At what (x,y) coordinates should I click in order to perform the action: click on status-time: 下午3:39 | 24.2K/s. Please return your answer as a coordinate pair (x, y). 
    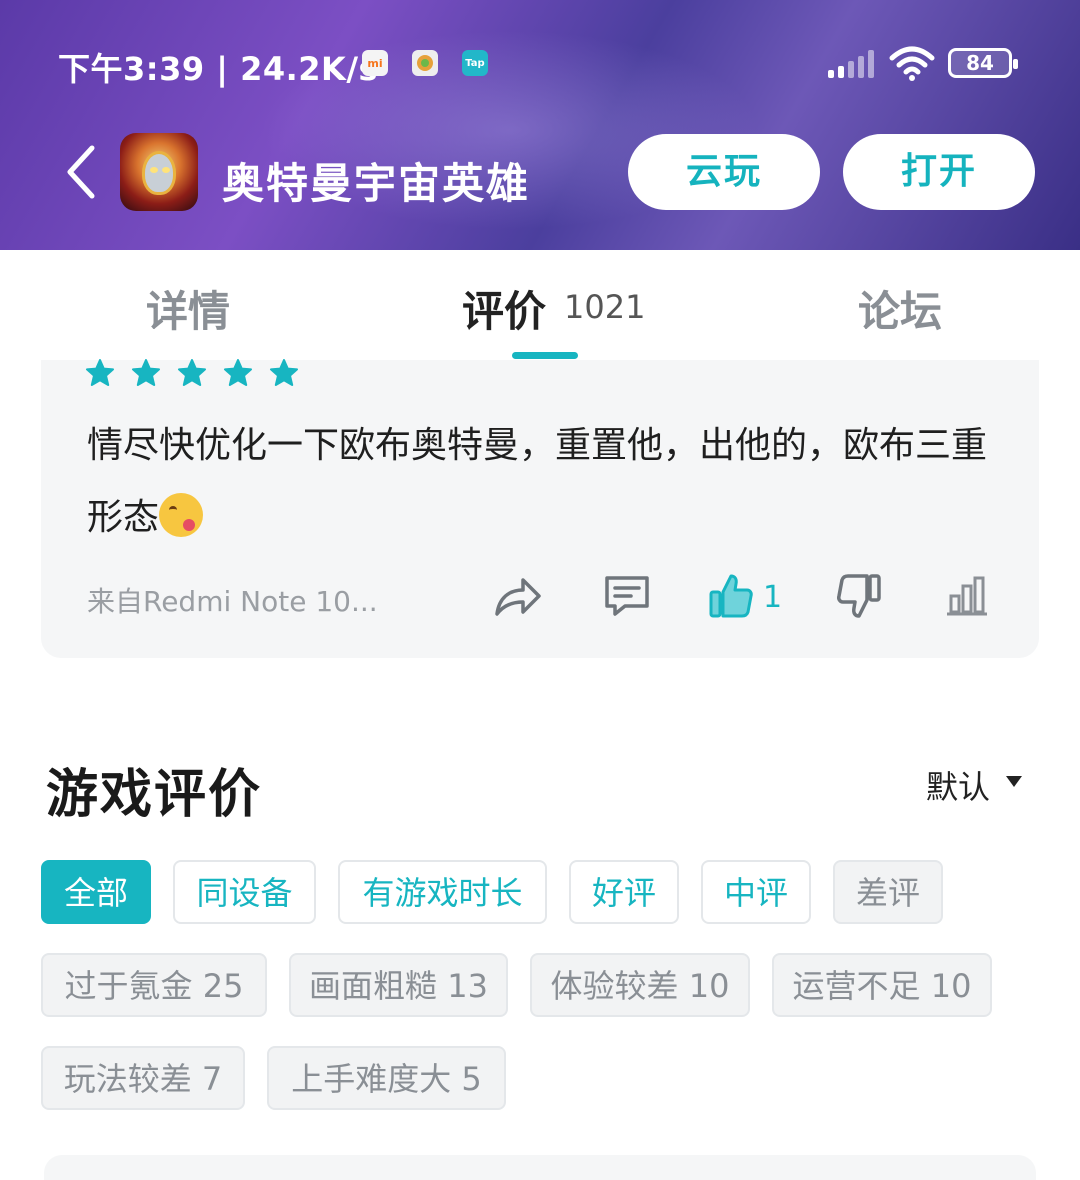
    Looking at the image, I should click on (218, 69).